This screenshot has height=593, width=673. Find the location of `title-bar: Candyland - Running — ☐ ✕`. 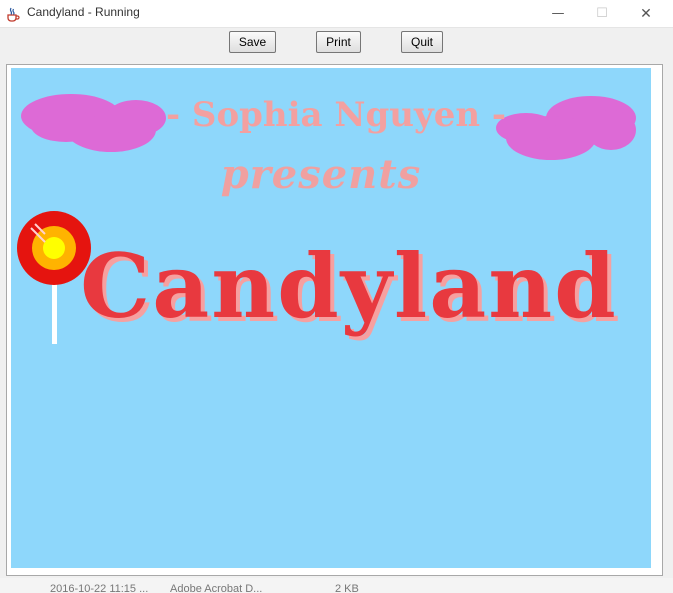

title-bar: Candyland - Running — ☐ ✕ is located at coordinates (336, 14).